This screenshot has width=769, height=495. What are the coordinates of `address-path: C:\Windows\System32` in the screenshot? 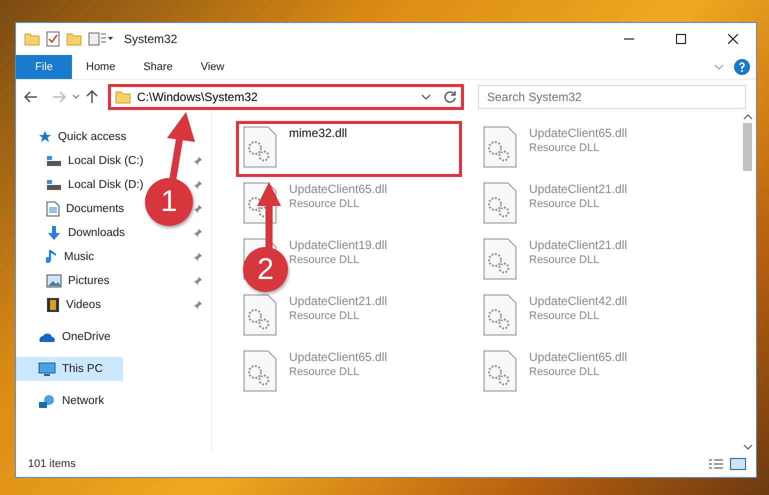 It's located at (198, 97).